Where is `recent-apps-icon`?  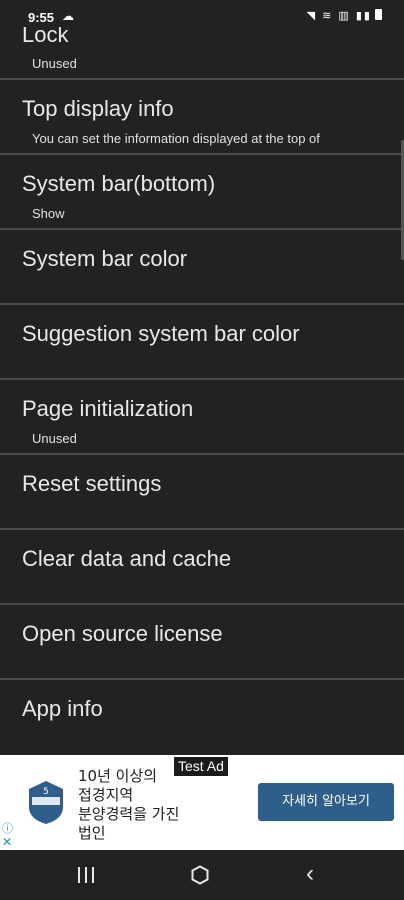
recent-apps-icon is located at coordinates (87, 875).